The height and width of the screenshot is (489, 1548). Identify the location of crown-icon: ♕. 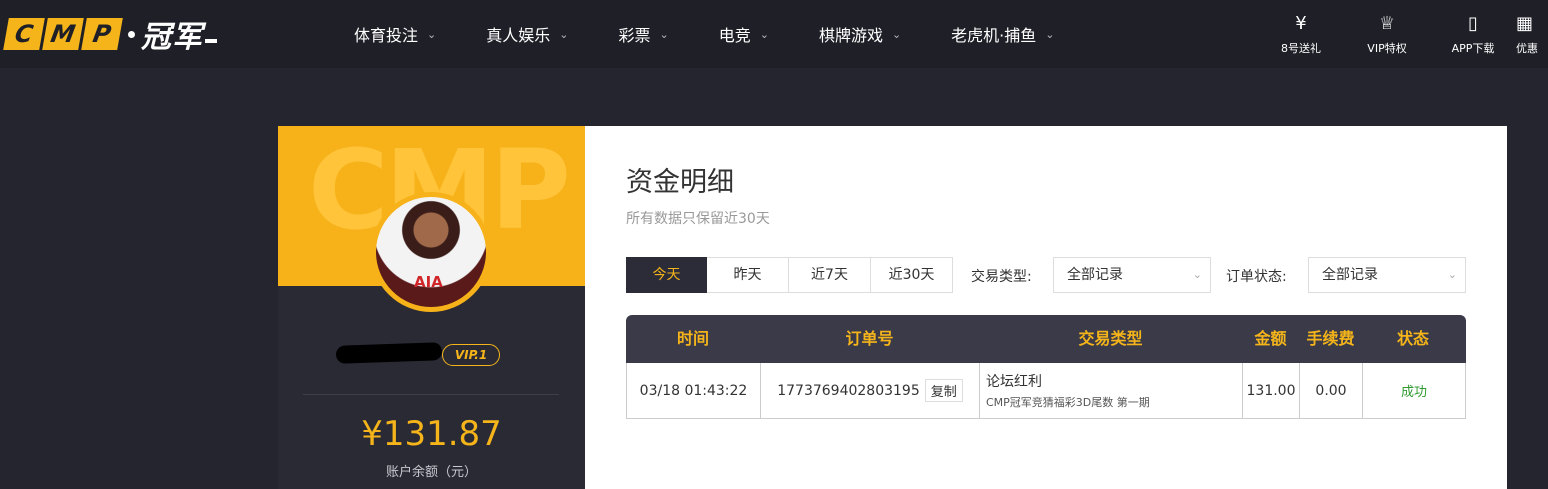
(1387, 23).